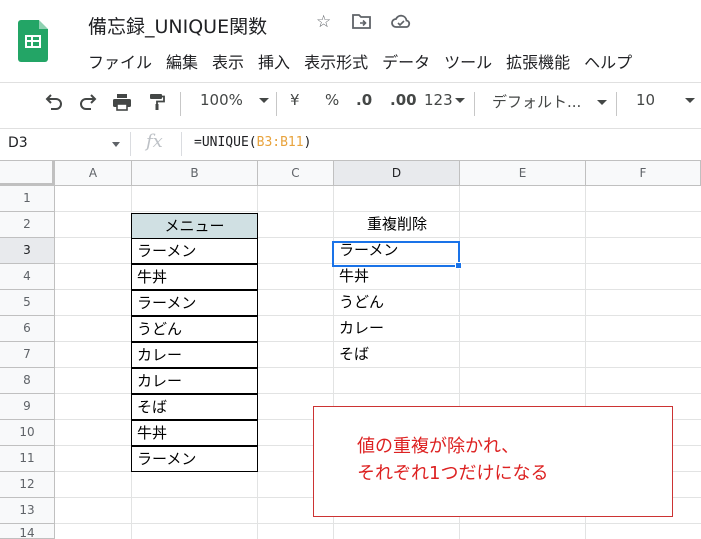  I want to click on row-header-7: 7, so click(27, 355).